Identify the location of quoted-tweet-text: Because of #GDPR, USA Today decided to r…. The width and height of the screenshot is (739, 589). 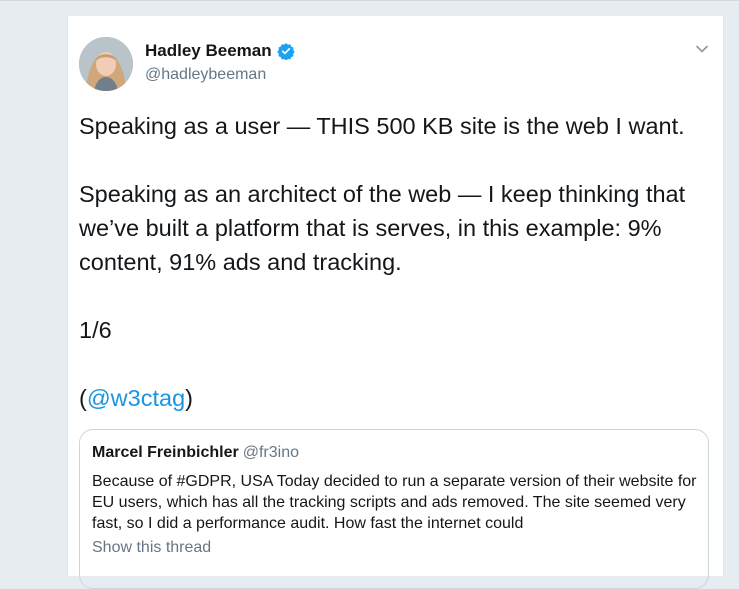
(394, 502).